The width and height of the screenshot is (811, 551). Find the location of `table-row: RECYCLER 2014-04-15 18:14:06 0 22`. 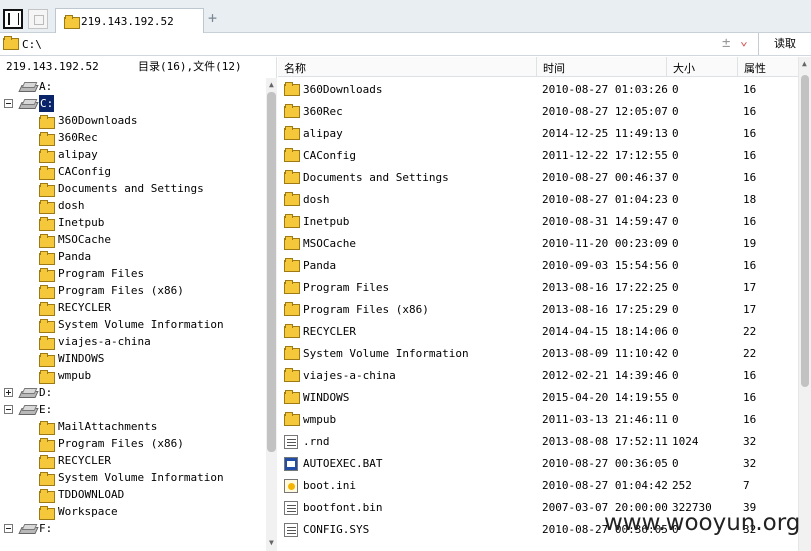

table-row: RECYCLER 2014-04-15 18:14:06 0 22 is located at coordinates (544, 332).